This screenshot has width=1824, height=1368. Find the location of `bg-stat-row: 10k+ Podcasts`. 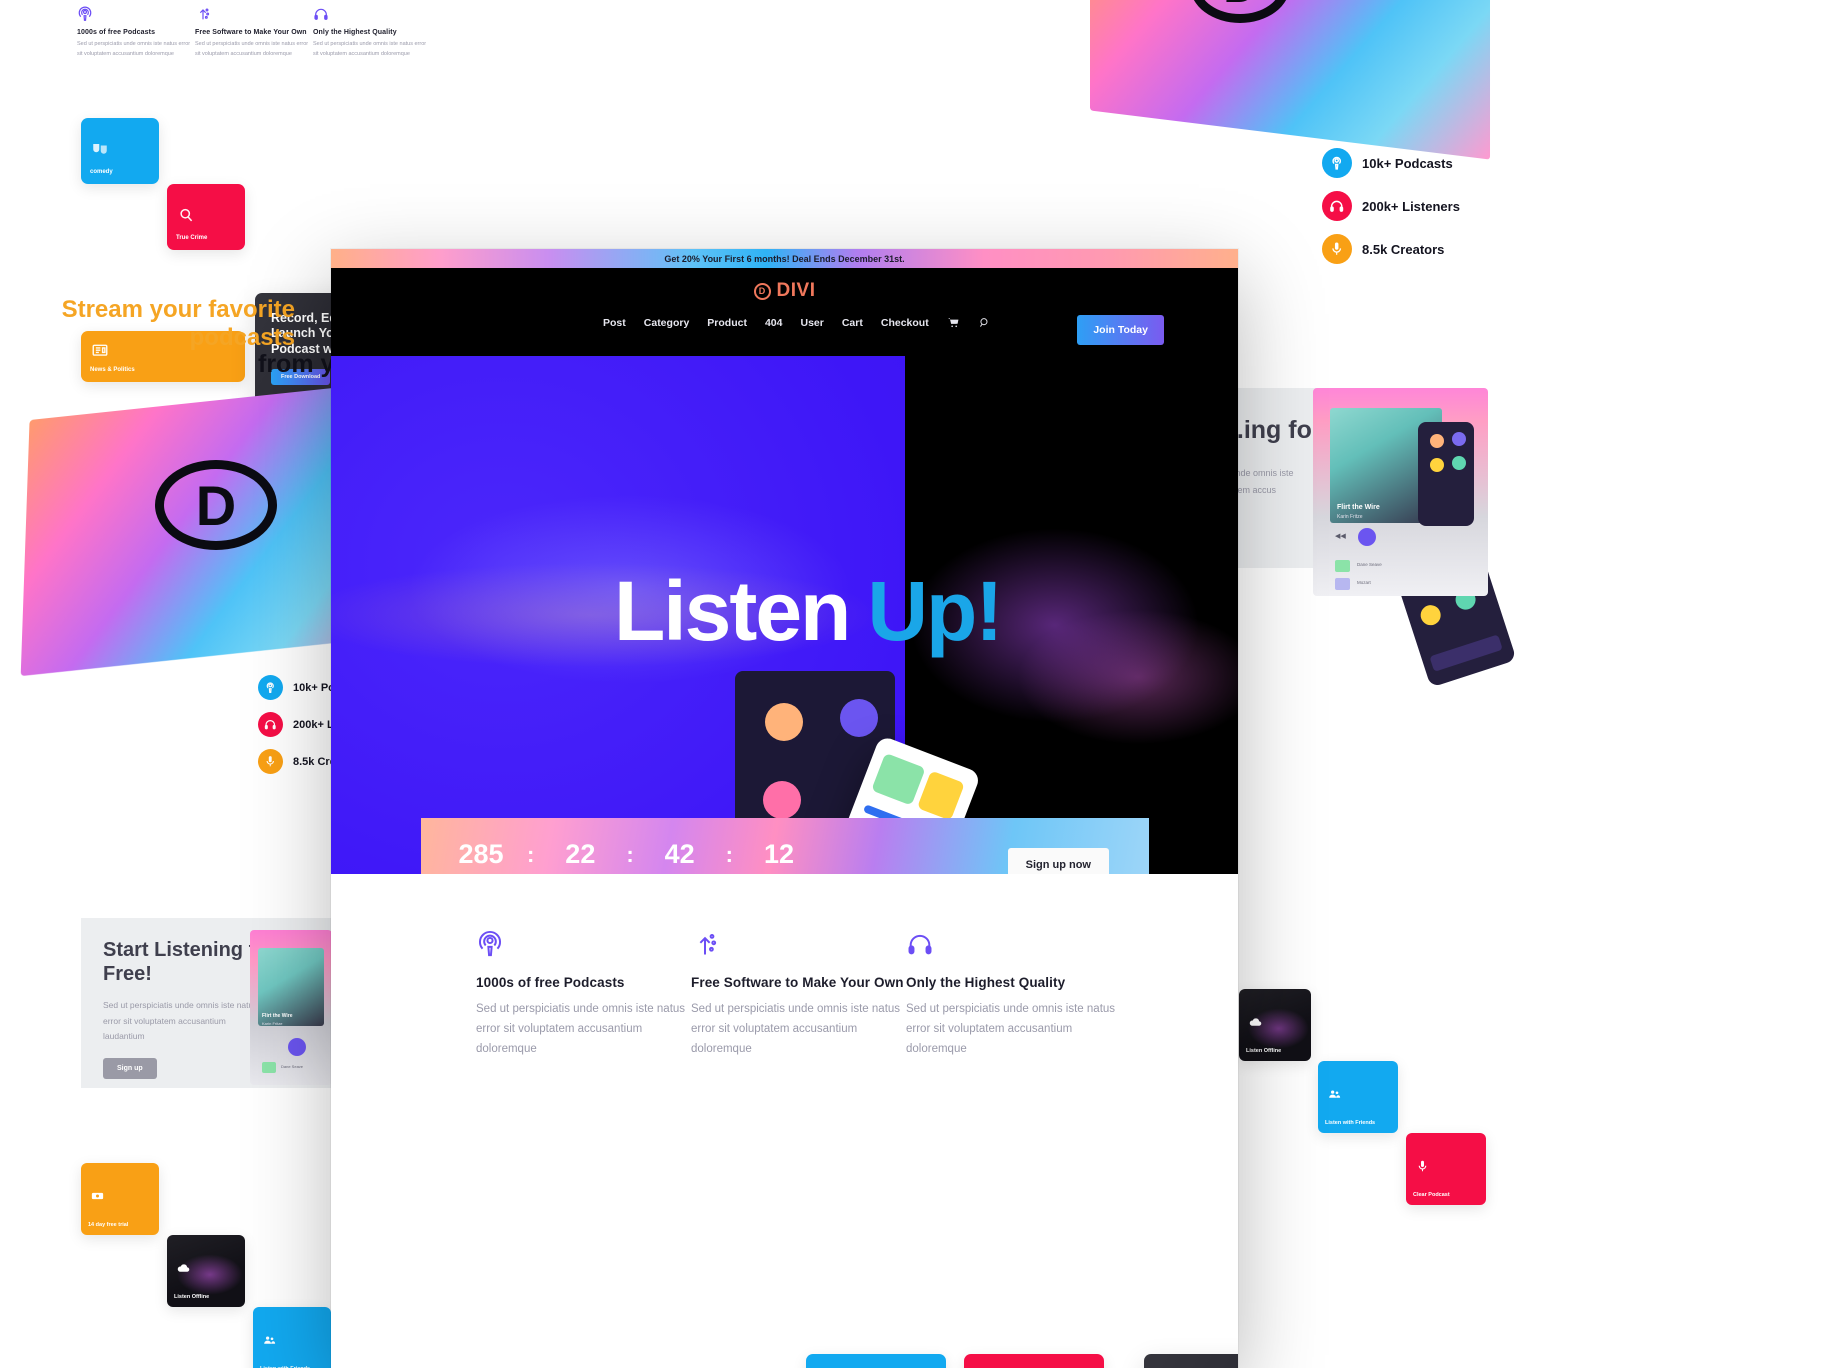

bg-stat-row: 10k+ Podcasts is located at coordinates (1391, 163).